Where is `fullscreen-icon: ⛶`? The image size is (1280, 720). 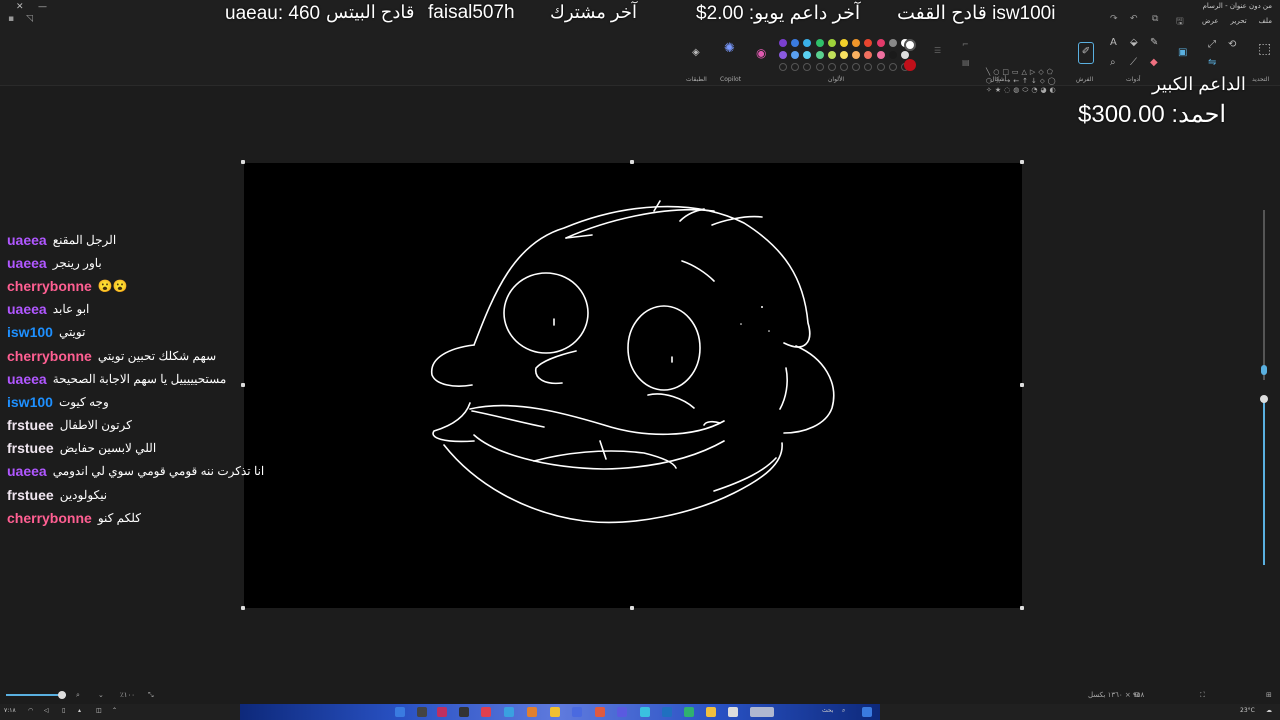
fullscreen-icon: ⛶ is located at coordinates (1202, 695).